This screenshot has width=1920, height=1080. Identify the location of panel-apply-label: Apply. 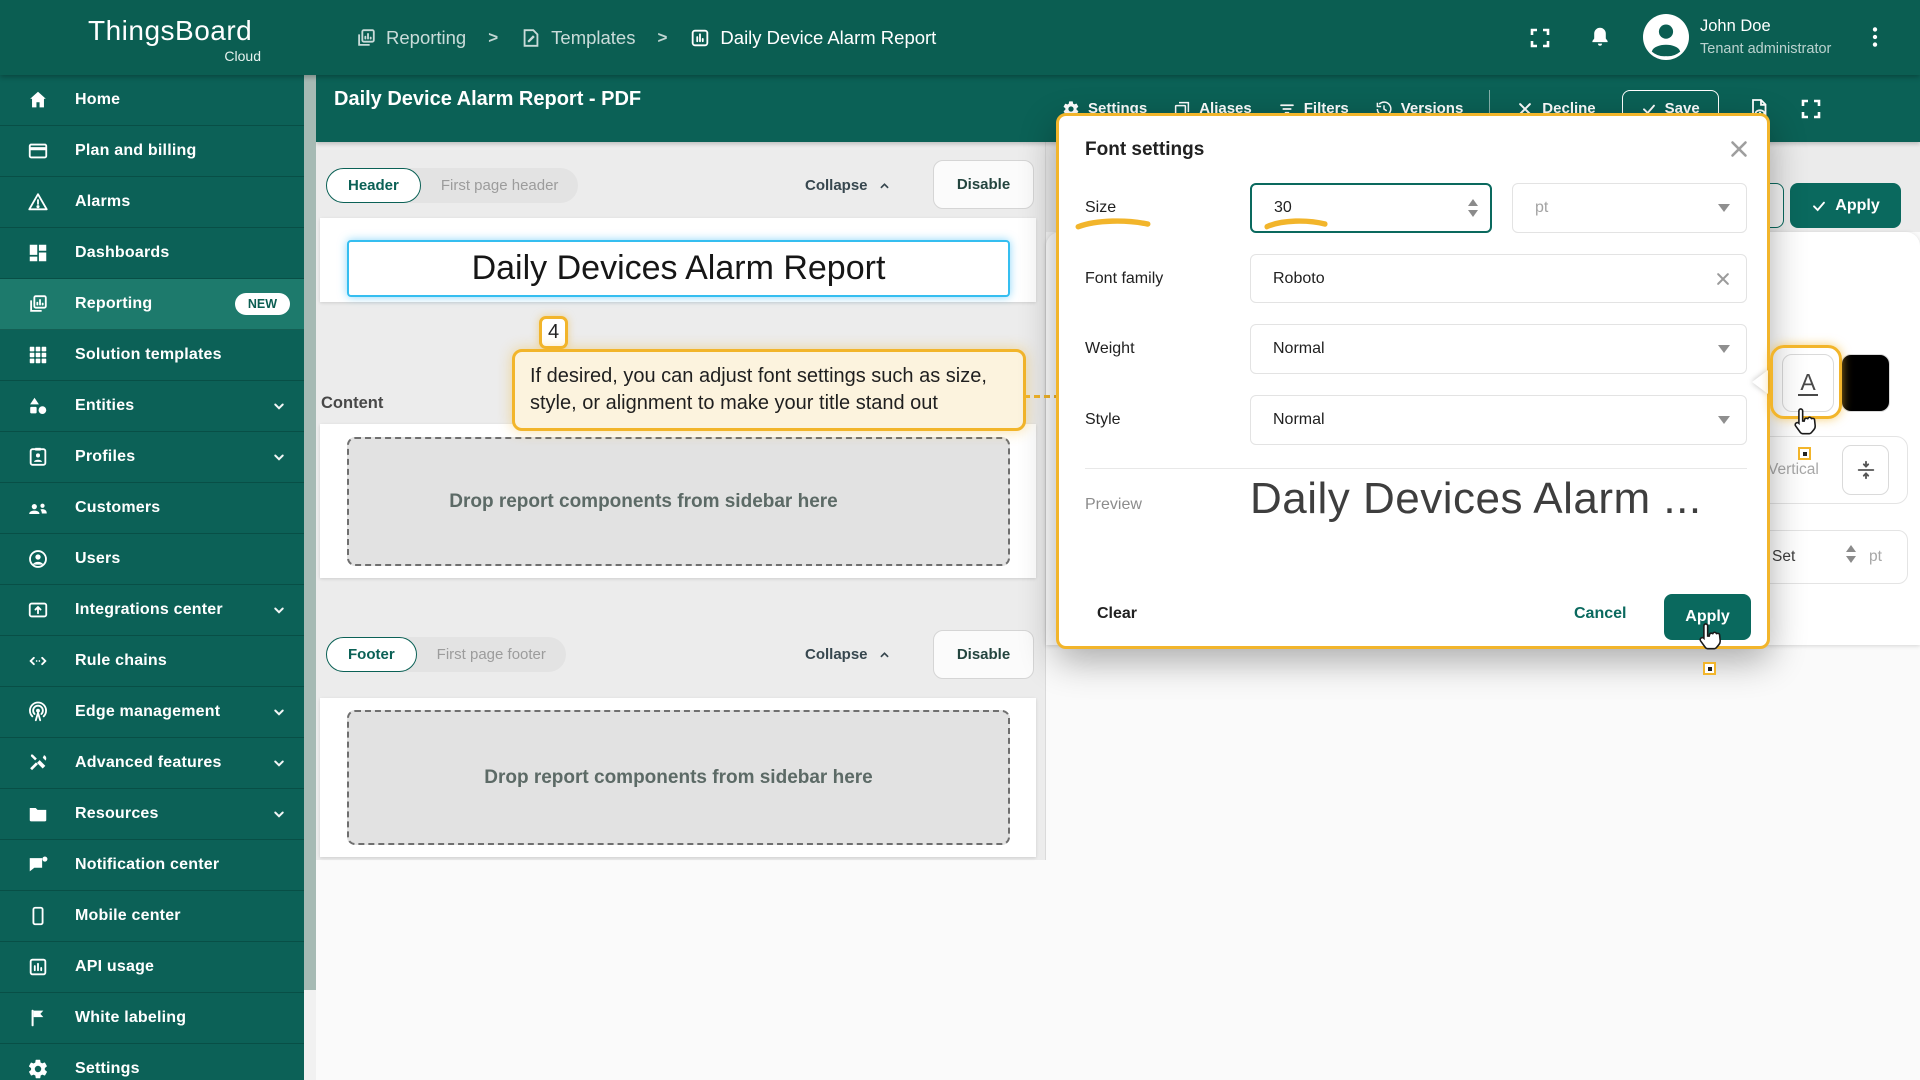
(1857, 205).